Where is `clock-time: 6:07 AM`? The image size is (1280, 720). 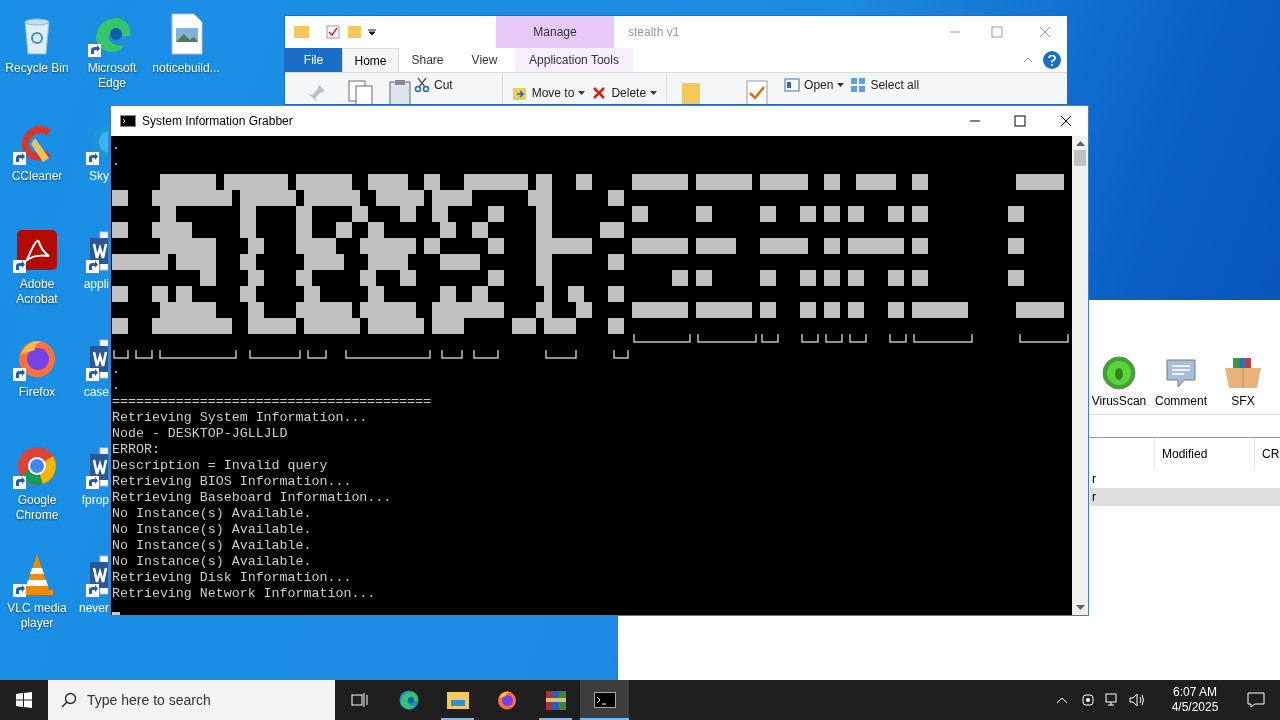 clock-time: 6:07 AM is located at coordinates (1195, 692).